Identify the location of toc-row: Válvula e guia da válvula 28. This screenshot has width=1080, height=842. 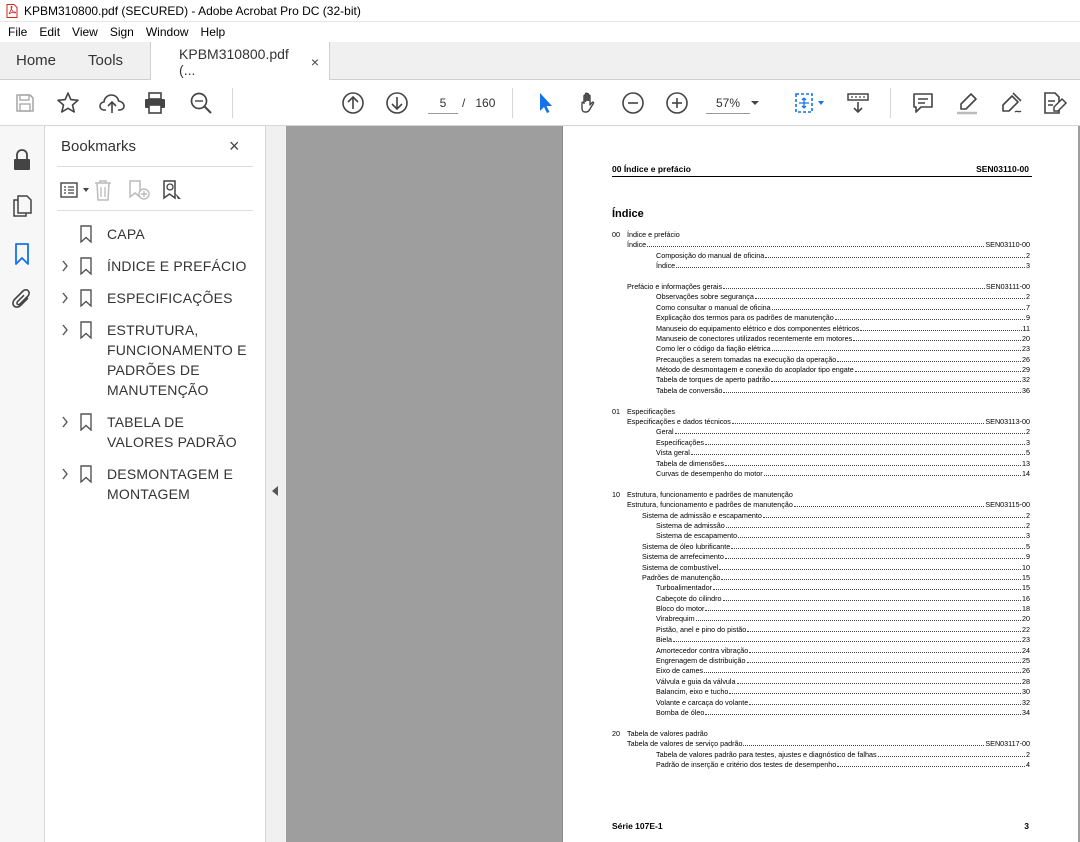
(821, 682).